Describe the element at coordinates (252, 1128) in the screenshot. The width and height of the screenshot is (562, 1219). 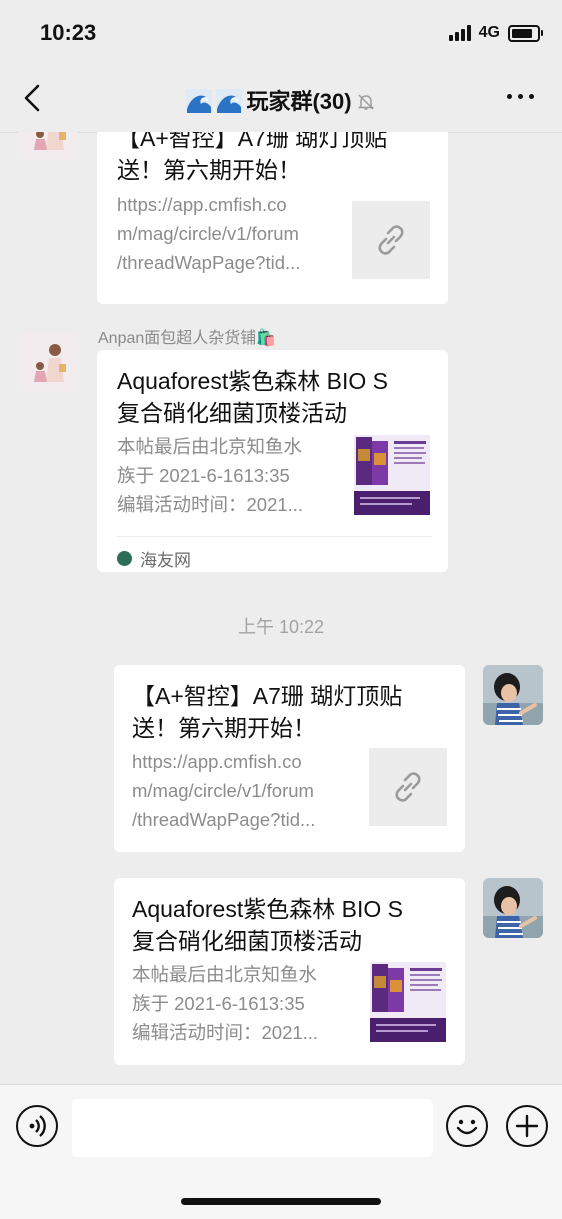
I see `message-input` at that location.